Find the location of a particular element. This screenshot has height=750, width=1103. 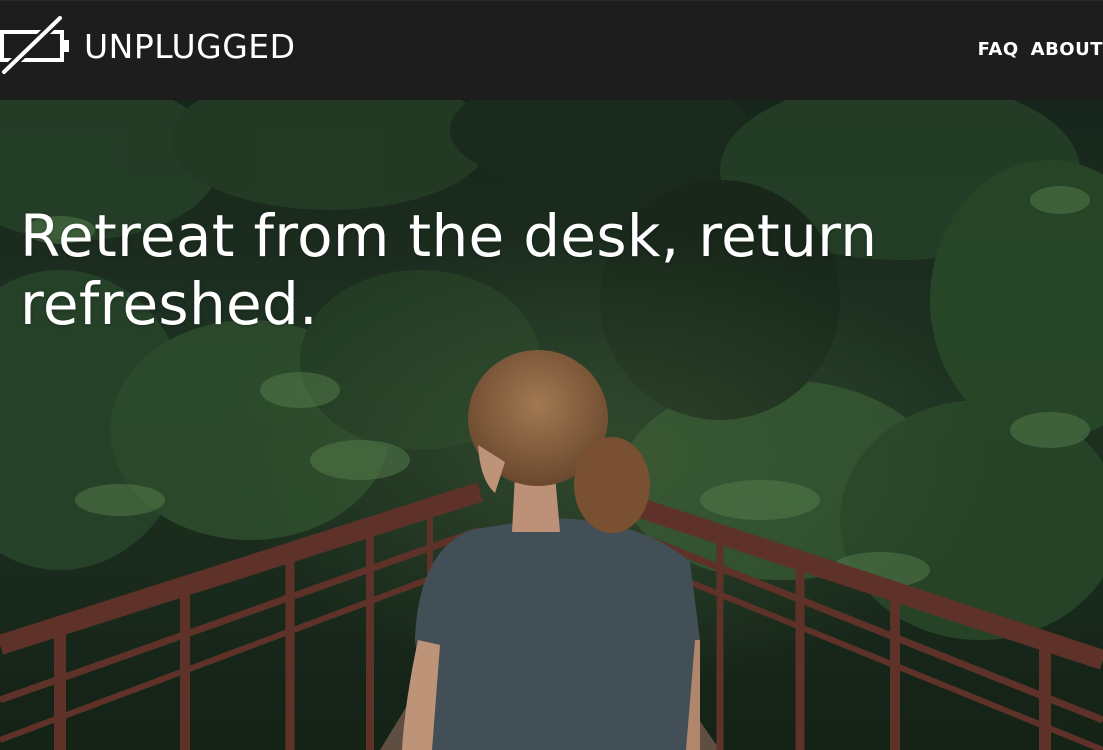

brand-name: UNPLUGGED is located at coordinates (190, 46).